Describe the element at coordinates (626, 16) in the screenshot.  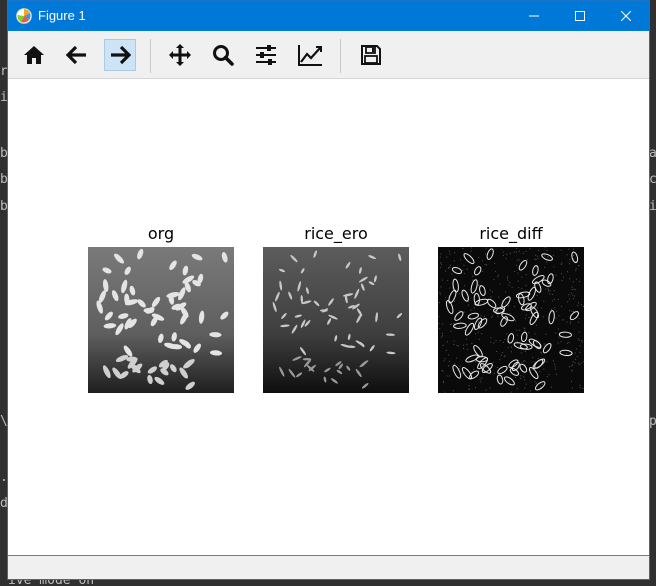
I see `close-button` at that location.